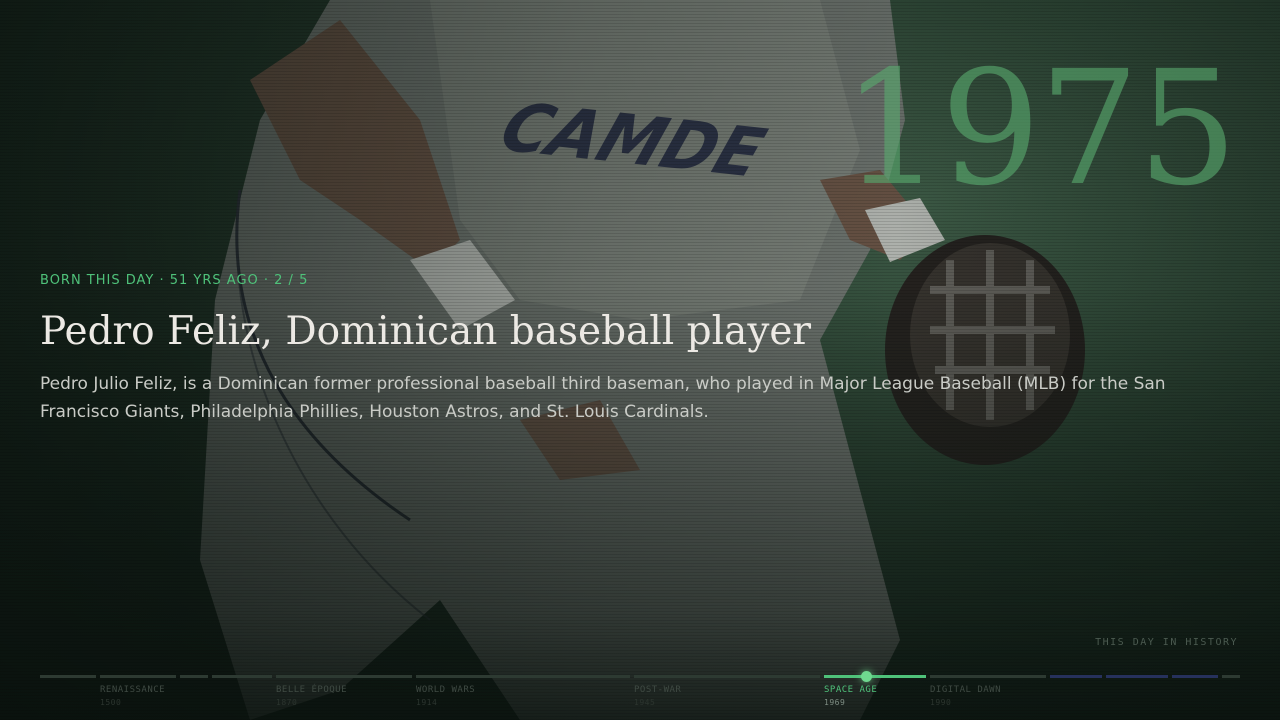 The image size is (1280, 720). Describe the element at coordinates (965, 696) in the screenshot. I see `era-label-digital-dawn: DIGITAL DAWN 1990` at that location.